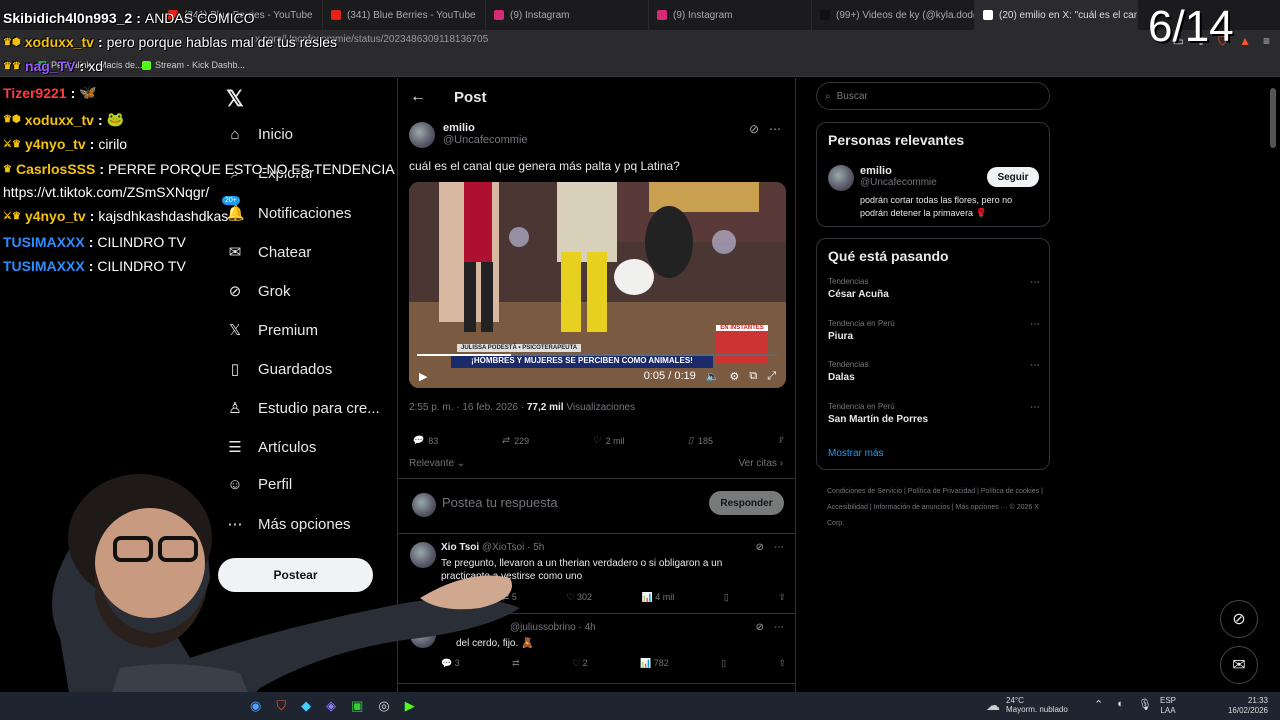  Describe the element at coordinates (259, 134) in the screenshot. I see `nav-item-inicio: ⌂ Inicio` at that location.